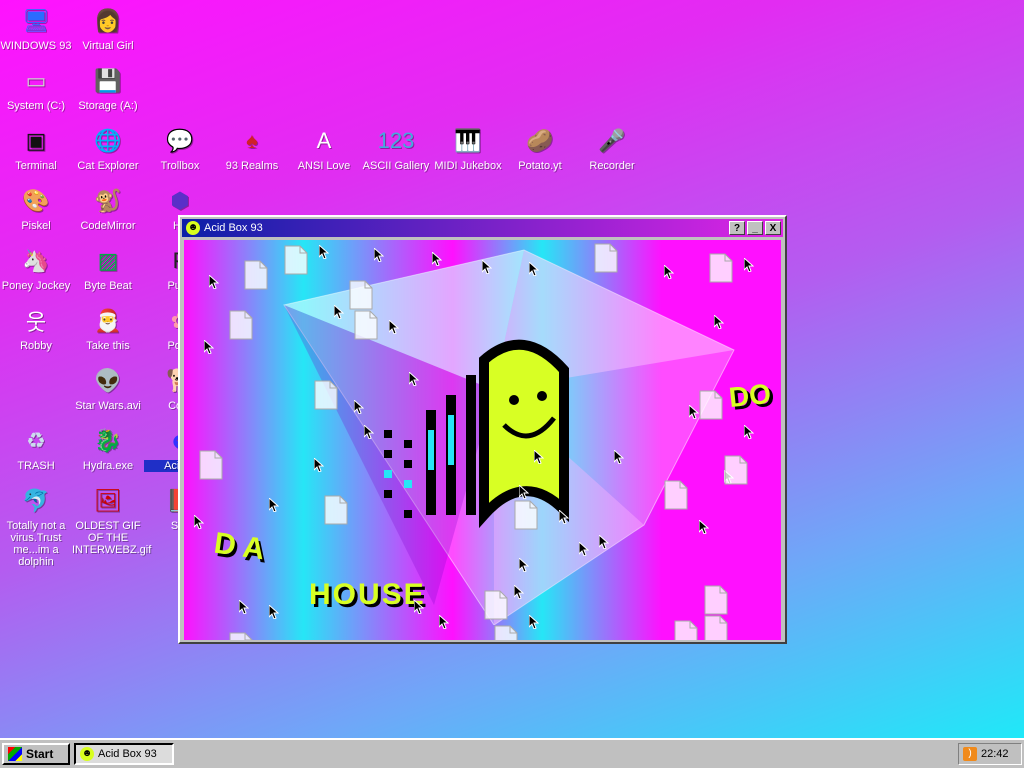 This screenshot has width=1024, height=768. Describe the element at coordinates (108, 466) in the screenshot. I see `desktop-icon-label: Hydra.exe` at that location.